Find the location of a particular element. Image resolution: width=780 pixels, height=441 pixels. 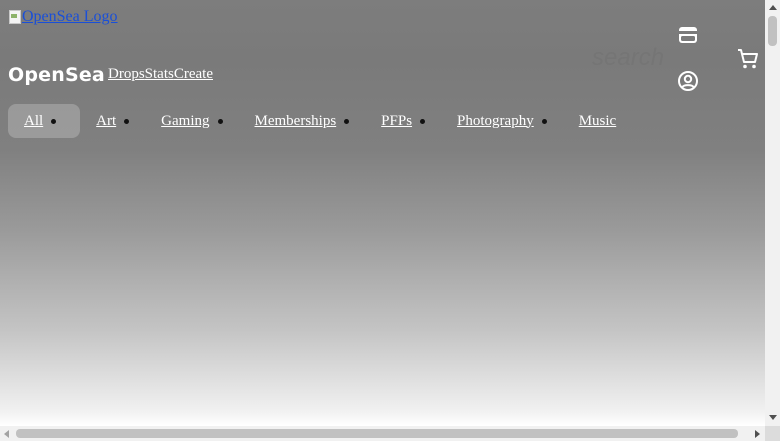

scroll-right-arrow-icon is located at coordinates (757, 434).